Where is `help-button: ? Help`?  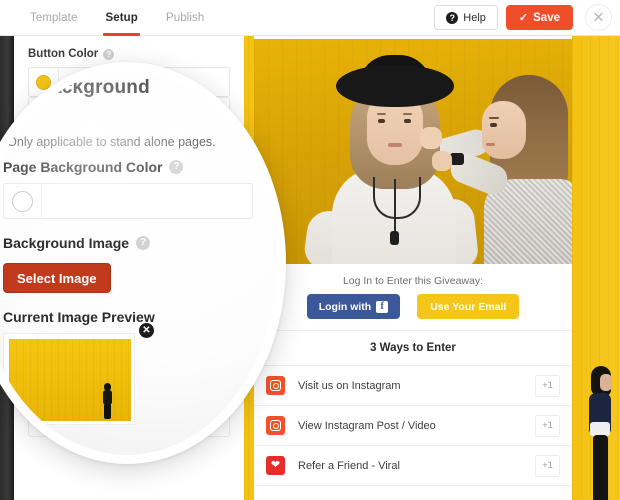 help-button: ? Help is located at coordinates (466, 17).